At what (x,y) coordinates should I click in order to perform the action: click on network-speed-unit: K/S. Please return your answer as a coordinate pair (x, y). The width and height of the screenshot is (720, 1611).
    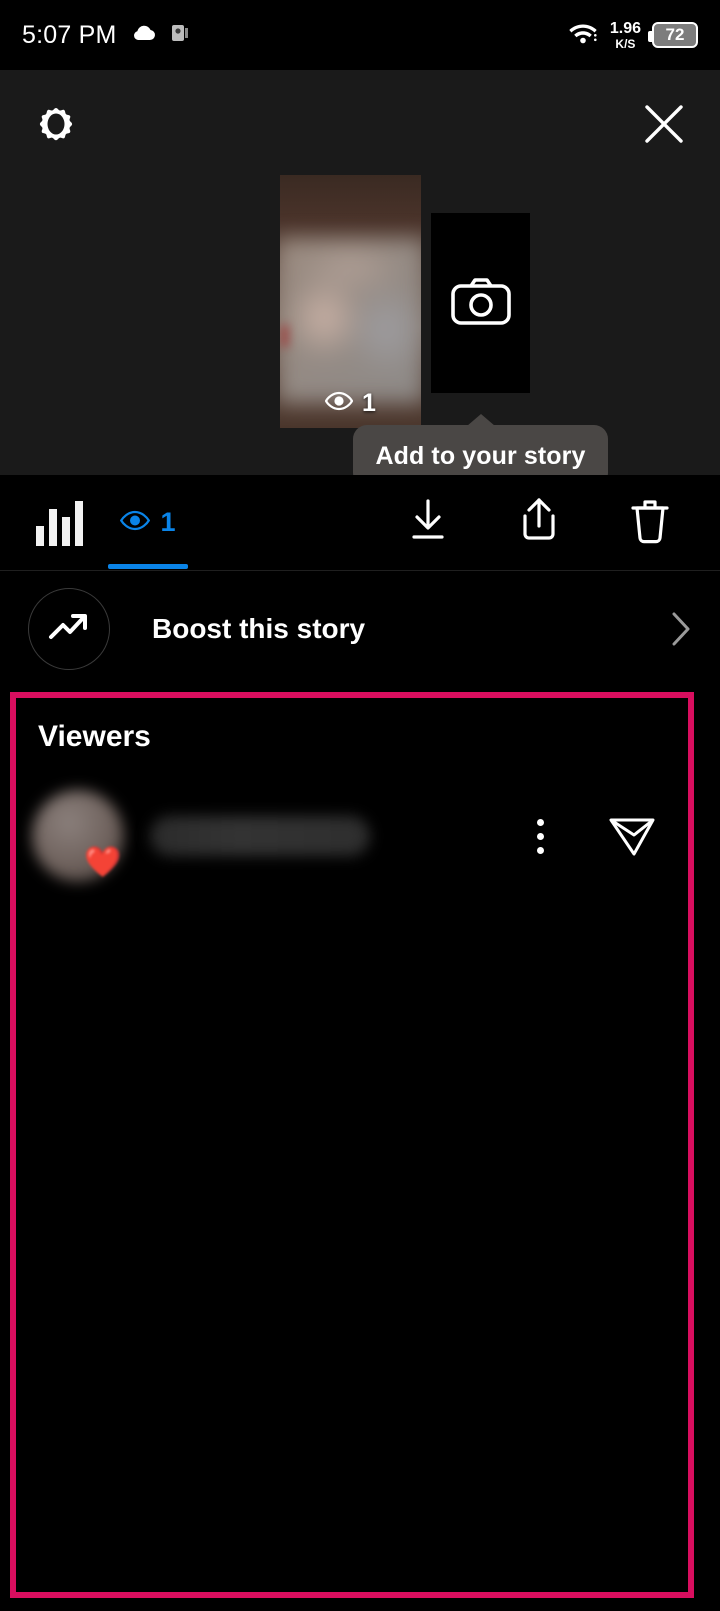
    Looking at the image, I should click on (625, 43).